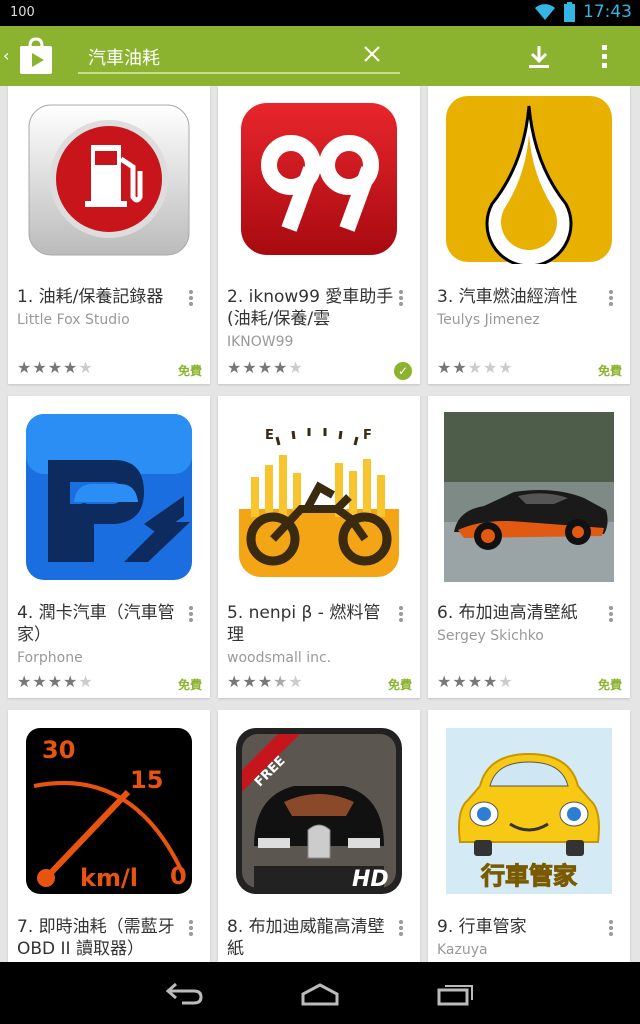  What do you see at coordinates (146, 780) in the screenshot?
I see `gauge-15-label: 15` at bounding box center [146, 780].